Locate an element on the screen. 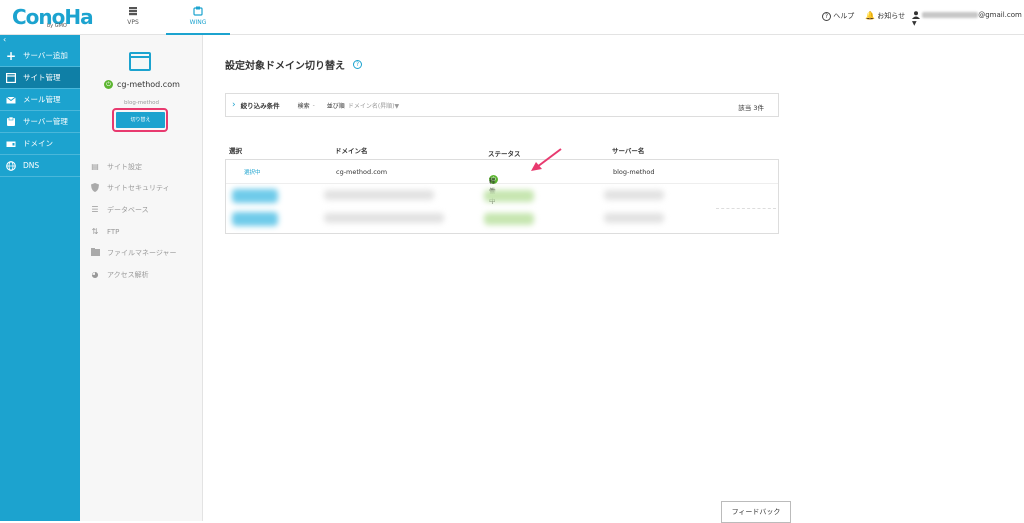 The width and height of the screenshot is (1024, 523). submenu-site-settings: ▤ サイト設定 is located at coordinates (133, 167).